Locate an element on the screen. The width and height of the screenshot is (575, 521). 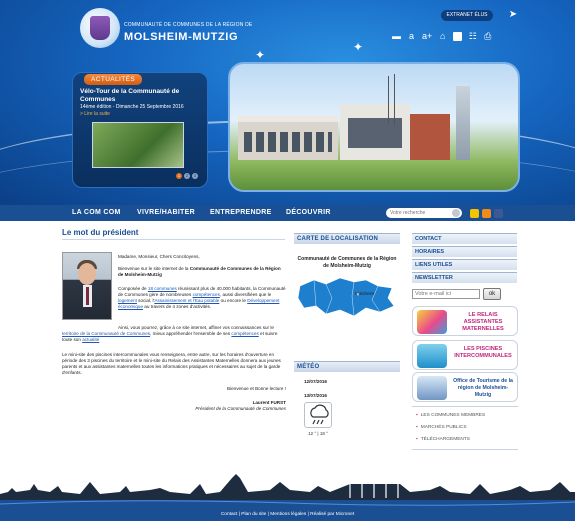
building-center is located at coordinates (375, 132).